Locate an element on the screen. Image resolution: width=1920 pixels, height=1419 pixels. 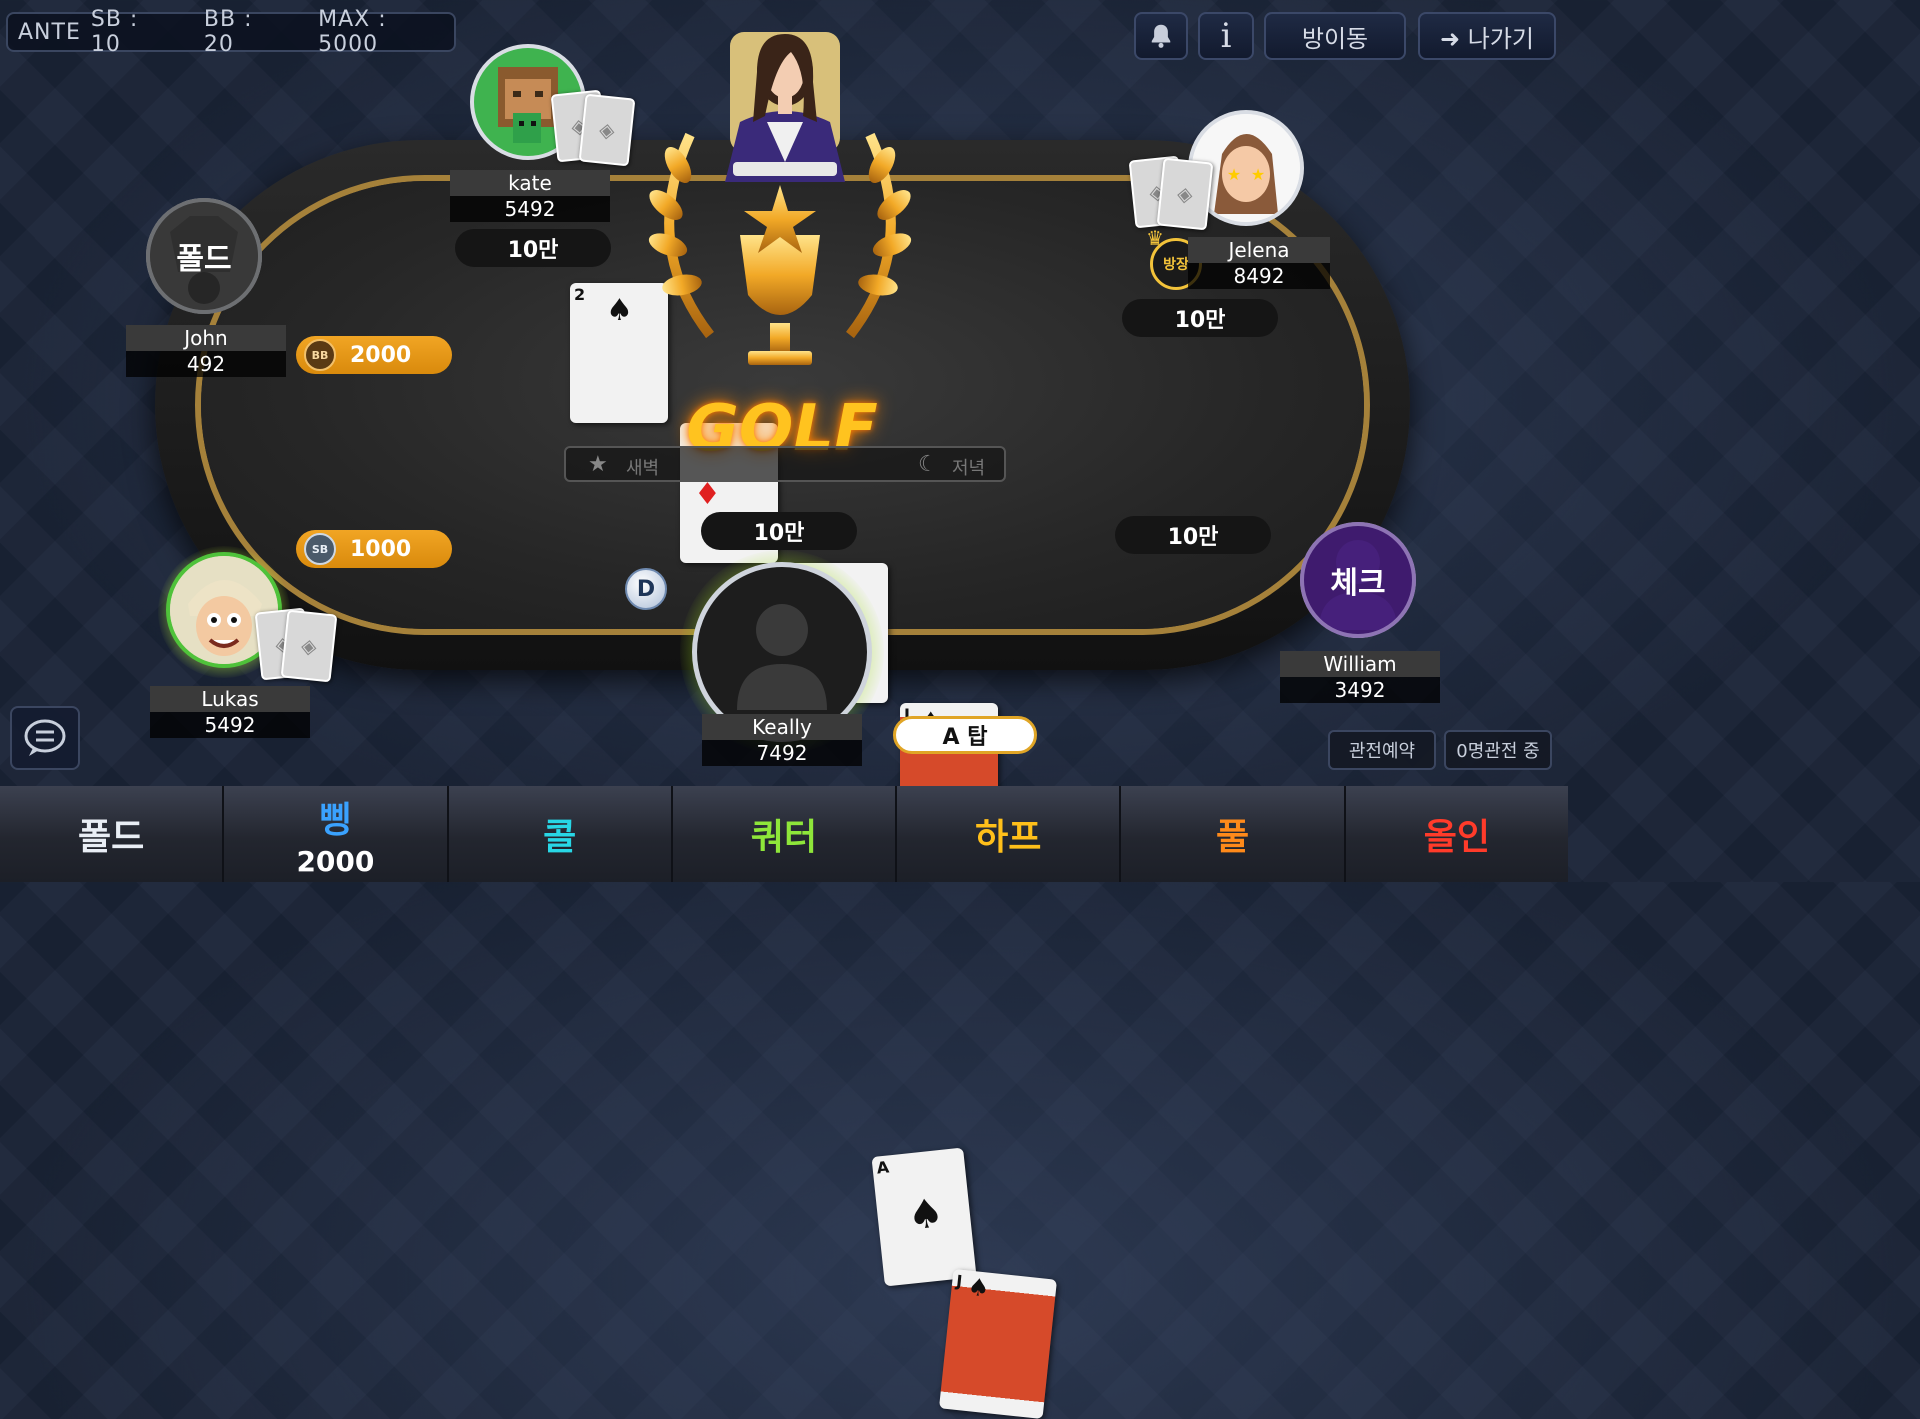
check-status-william: 체크 is located at coordinates (1358, 580).